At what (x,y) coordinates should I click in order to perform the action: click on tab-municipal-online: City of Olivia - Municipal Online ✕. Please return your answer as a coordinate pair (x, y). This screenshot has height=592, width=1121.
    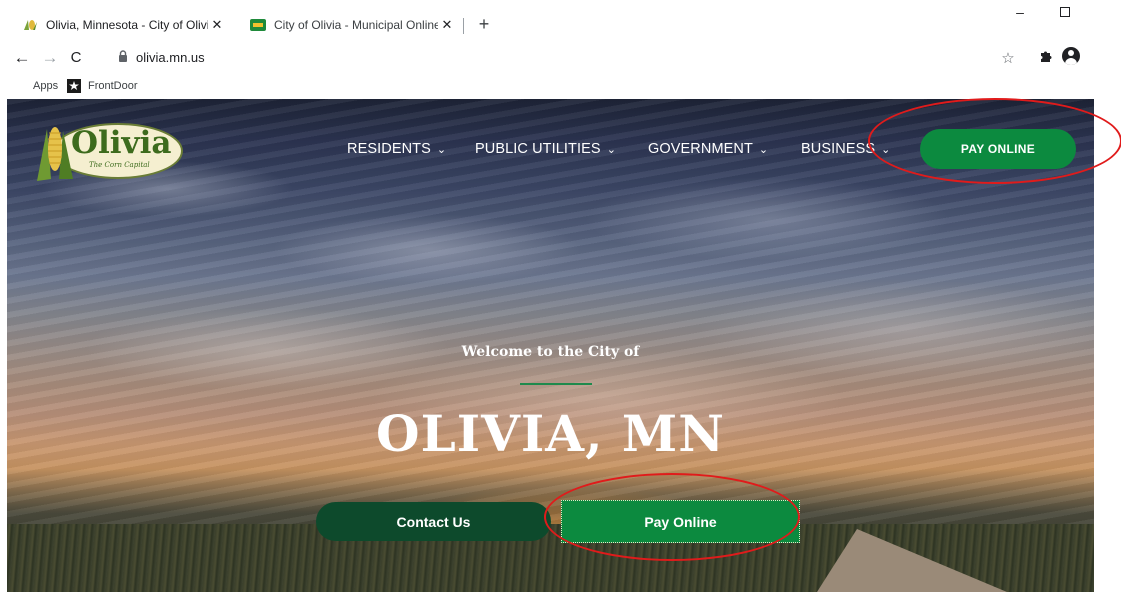
    Looking at the image, I should click on (351, 25).